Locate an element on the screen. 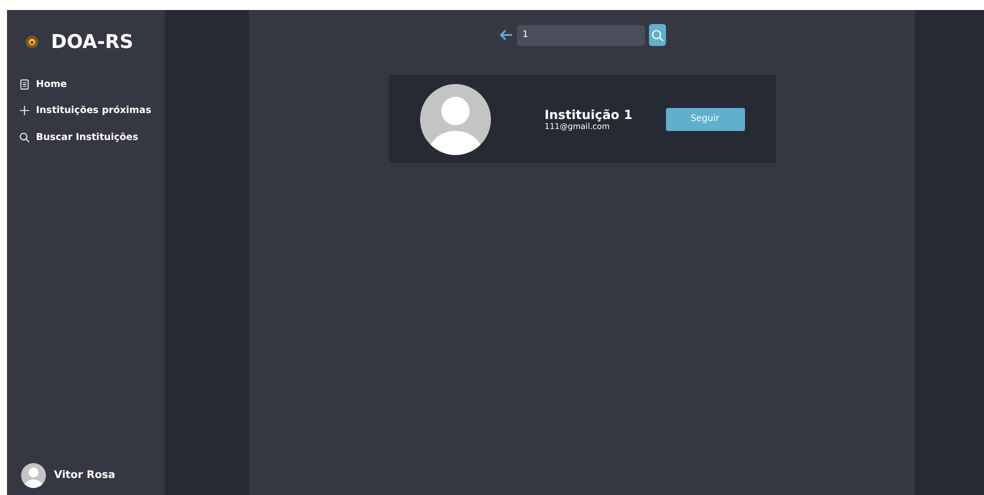 The image size is (984, 495). back-button is located at coordinates (505, 35).